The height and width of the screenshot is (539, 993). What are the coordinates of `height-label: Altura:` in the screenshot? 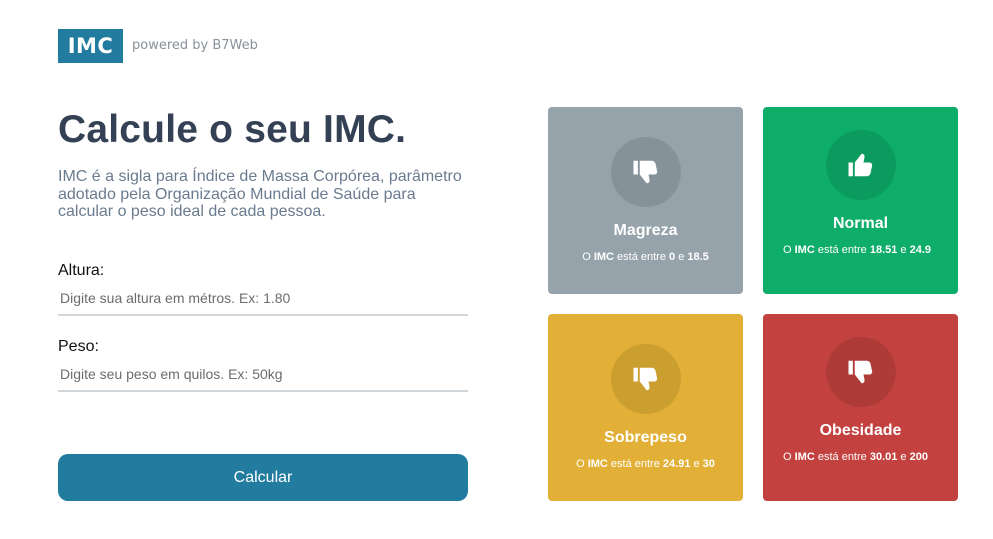 It's located at (81, 270).